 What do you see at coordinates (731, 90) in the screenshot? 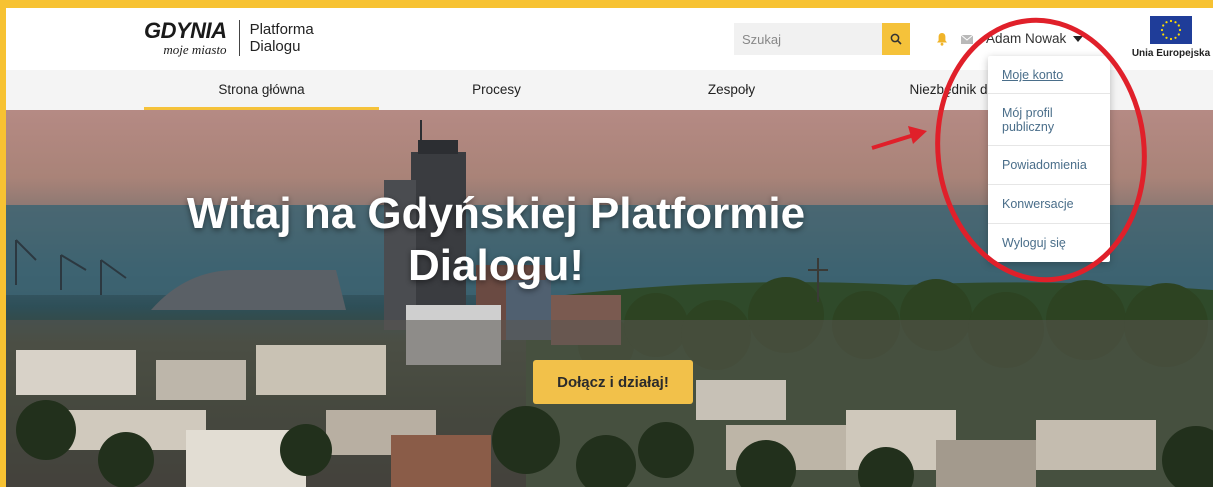
I see `nav-item-teams: Zespoły` at bounding box center [731, 90].